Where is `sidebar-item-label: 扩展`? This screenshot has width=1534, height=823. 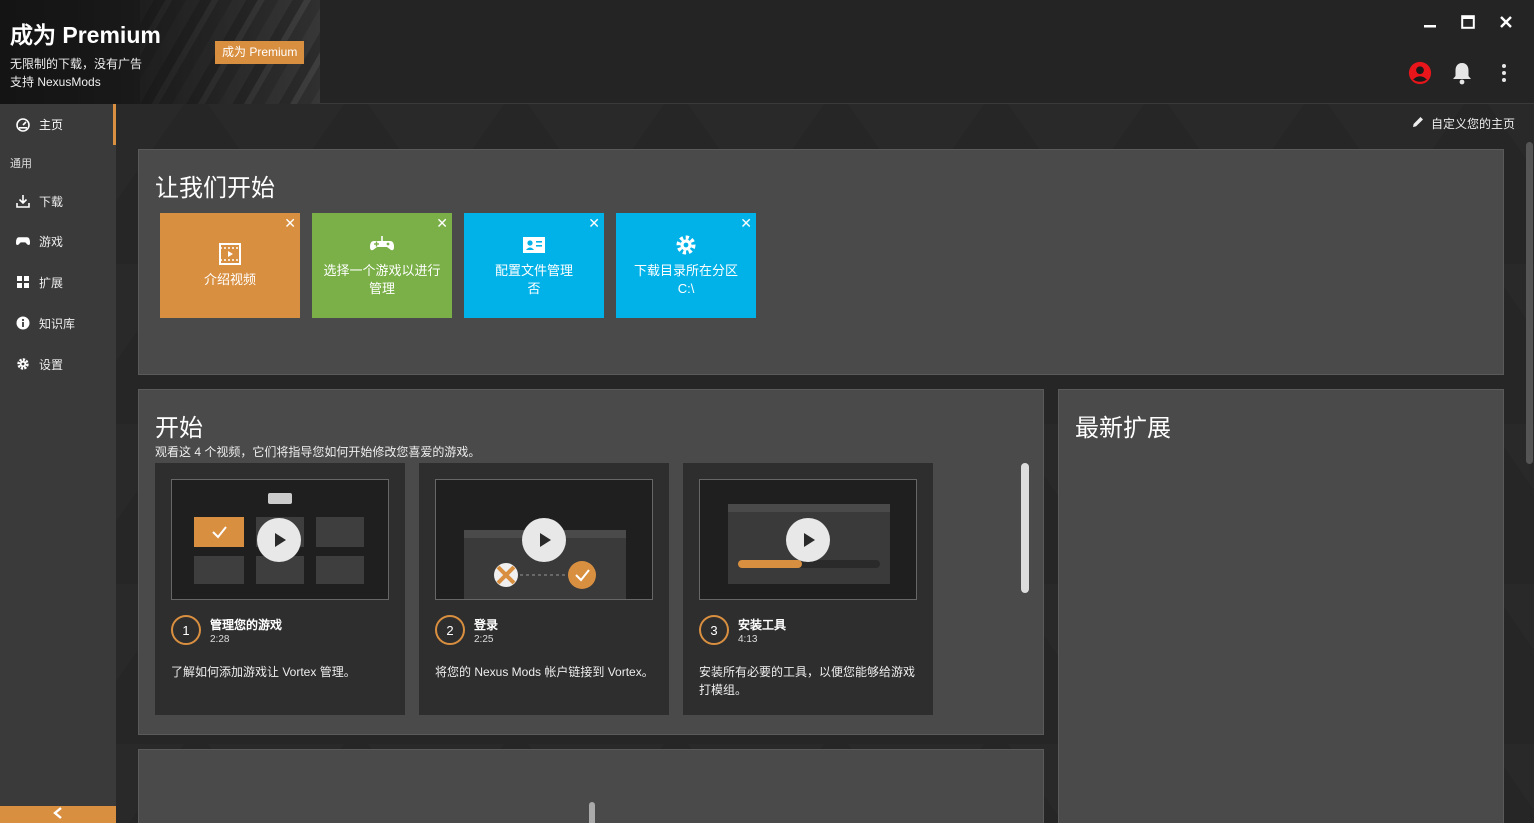 sidebar-item-label: 扩展 is located at coordinates (51, 282).